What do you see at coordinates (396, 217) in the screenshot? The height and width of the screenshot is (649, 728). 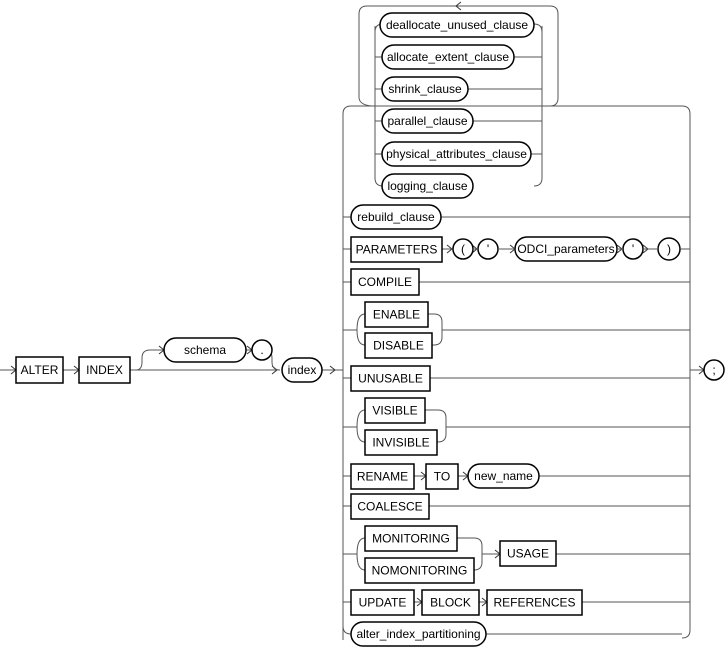 I see `rebuild-label: rebuild_clause` at bounding box center [396, 217].